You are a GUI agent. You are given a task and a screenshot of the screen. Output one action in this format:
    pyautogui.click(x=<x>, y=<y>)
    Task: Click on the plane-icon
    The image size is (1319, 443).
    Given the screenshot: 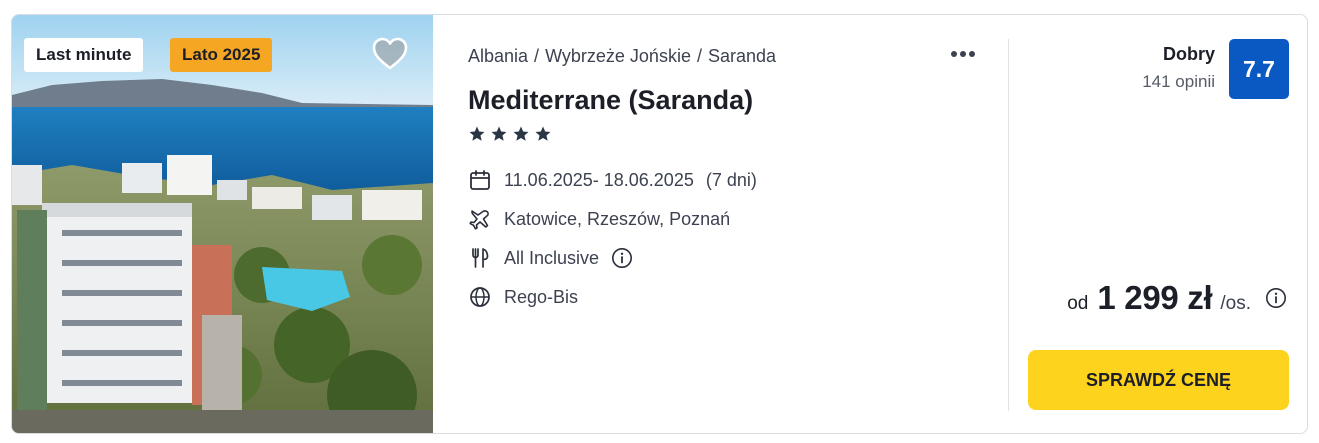 What is the action you would take?
    pyautogui.click(x=479, y=220)
    